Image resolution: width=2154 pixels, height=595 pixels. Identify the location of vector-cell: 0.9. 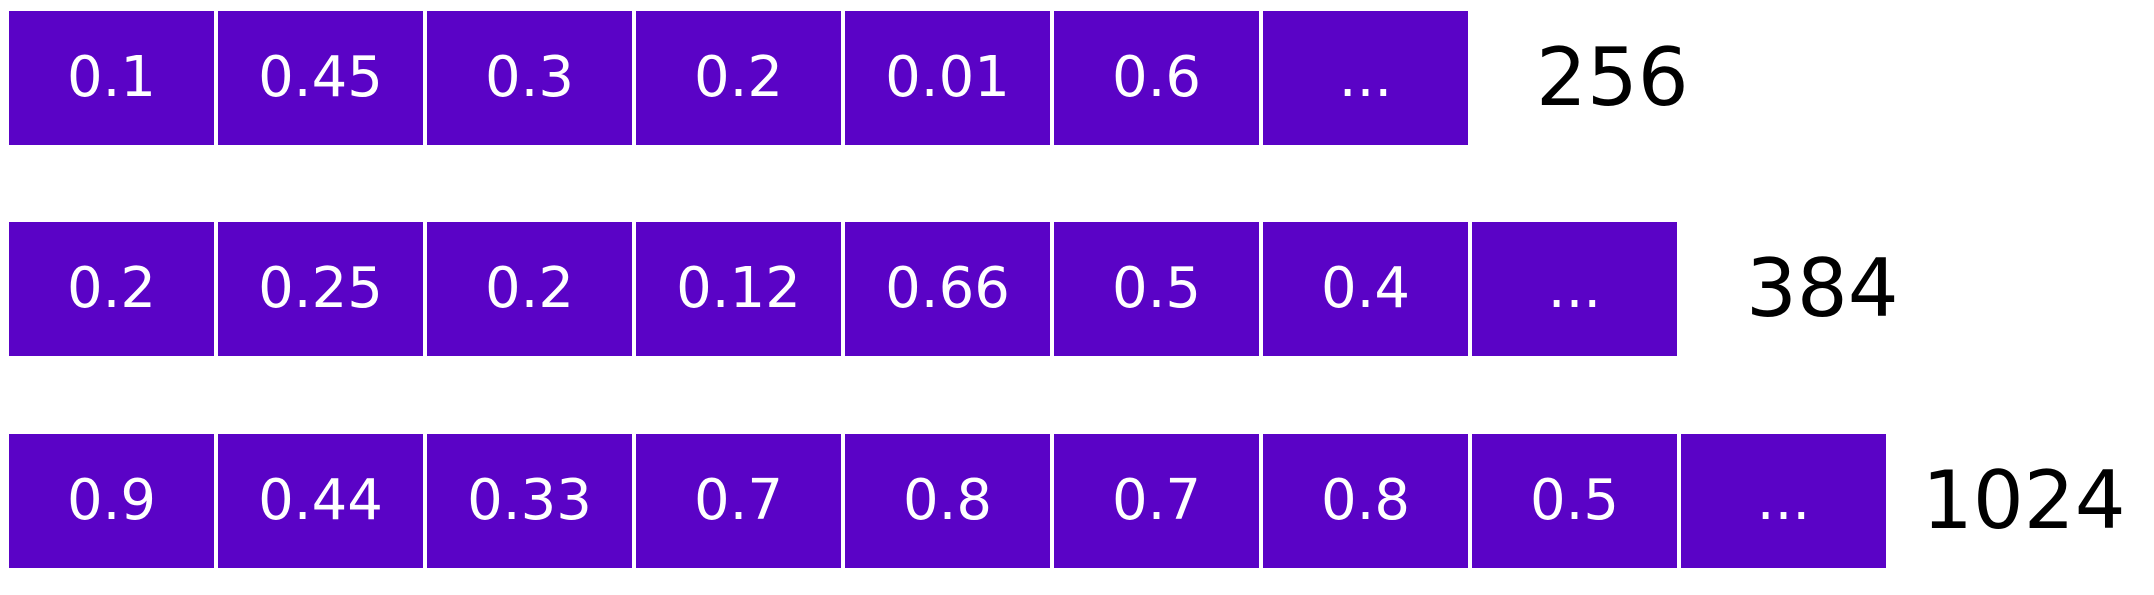
(111, 501).